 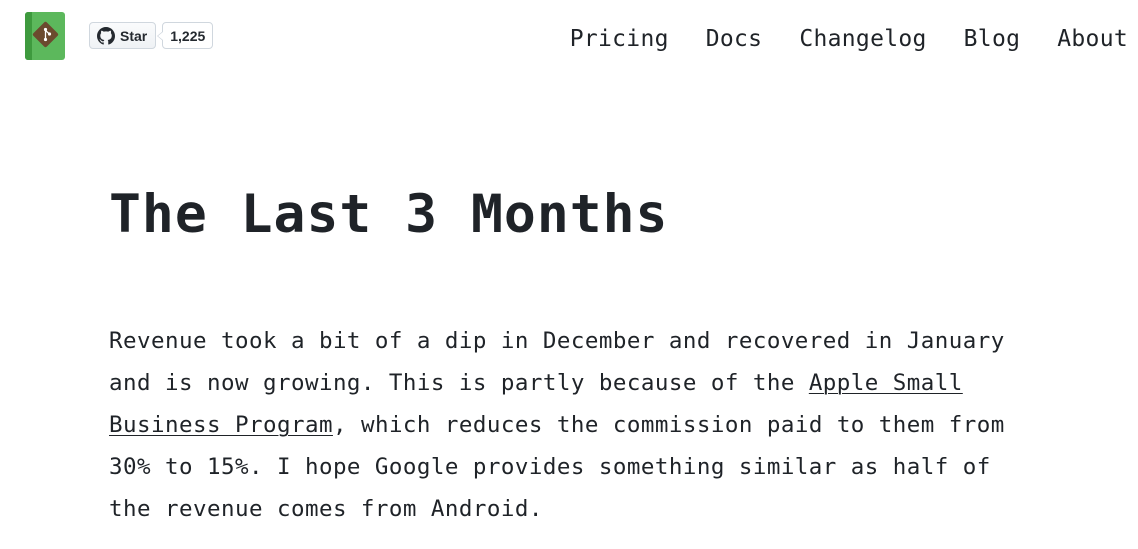 What do you see at coordinates (1092, 39) in the screenshot?
I see `nav-about: About` at bounding box center [1092, 39].